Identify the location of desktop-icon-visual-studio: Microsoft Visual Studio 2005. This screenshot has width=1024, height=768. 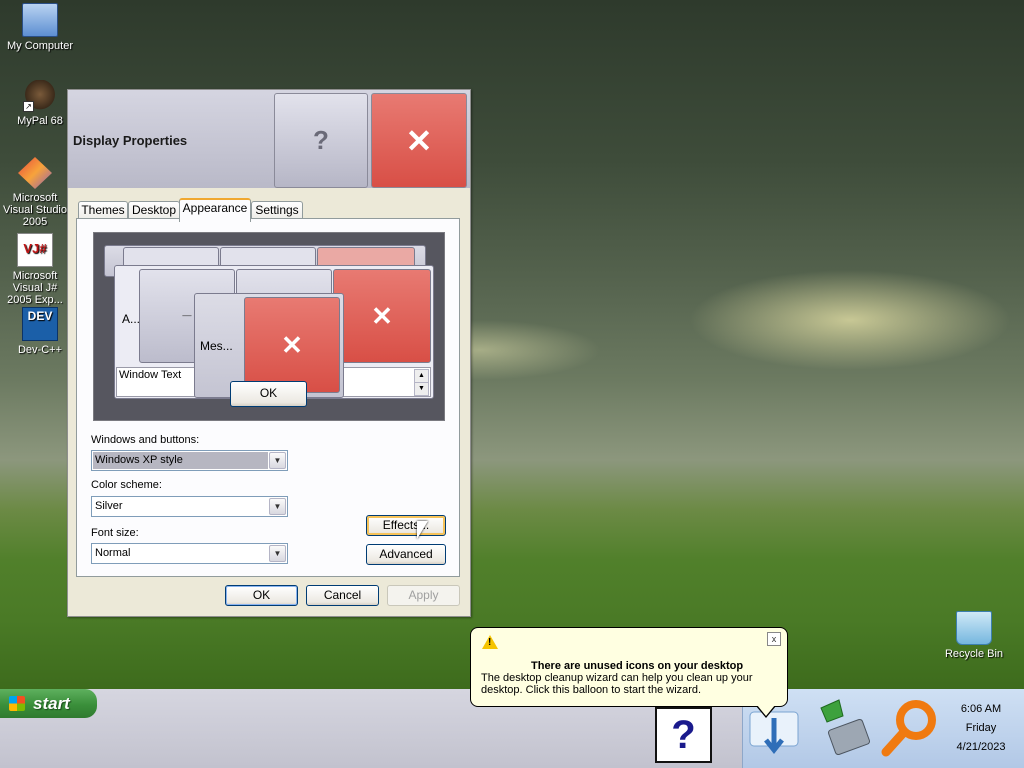
(35, 192).